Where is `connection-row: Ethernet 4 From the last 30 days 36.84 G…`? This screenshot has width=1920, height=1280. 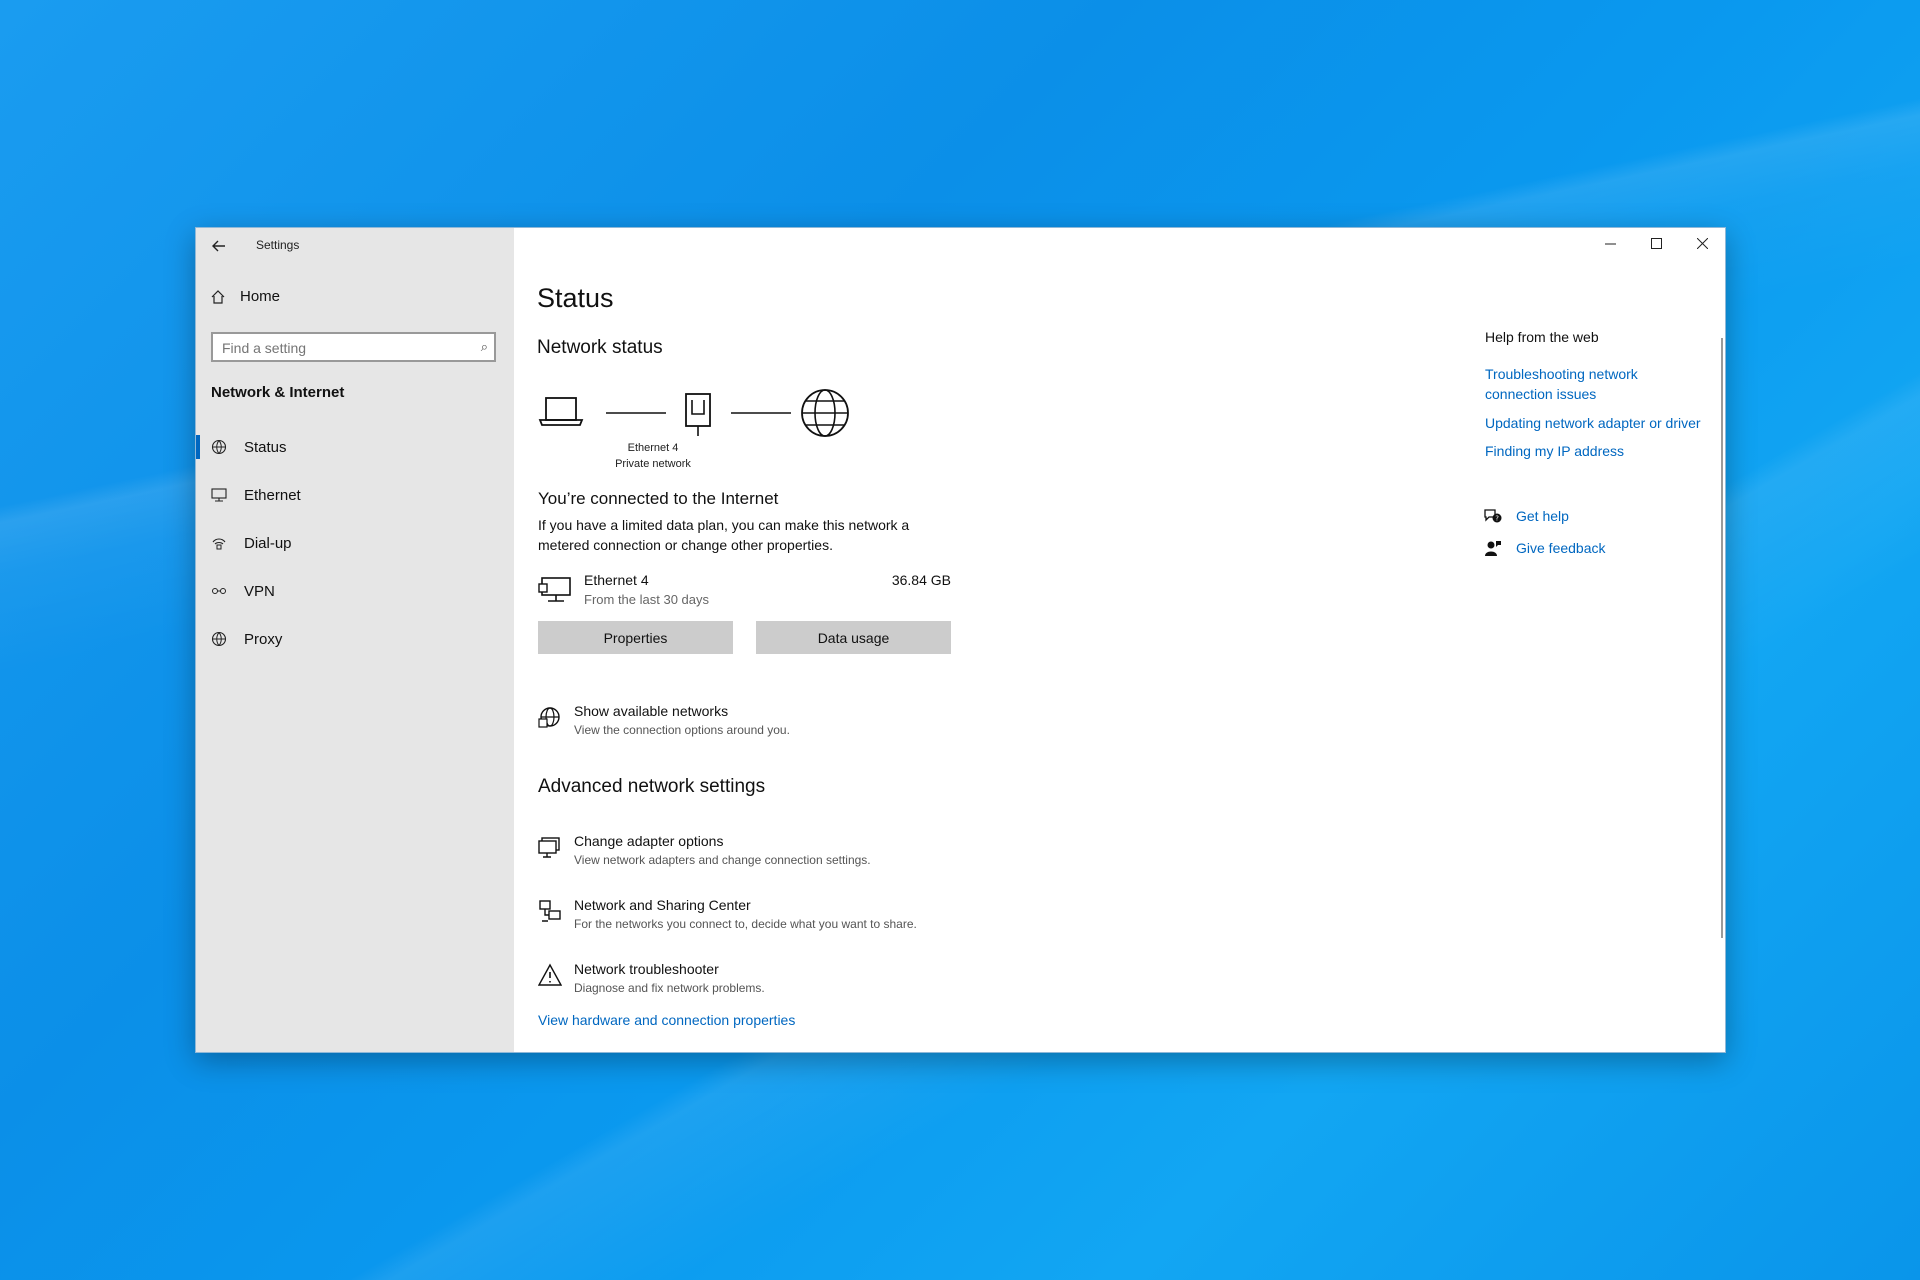
connection-row: Ethernet 4 From the last 30 days 36.84 G… is located at coordinates (744, 593).